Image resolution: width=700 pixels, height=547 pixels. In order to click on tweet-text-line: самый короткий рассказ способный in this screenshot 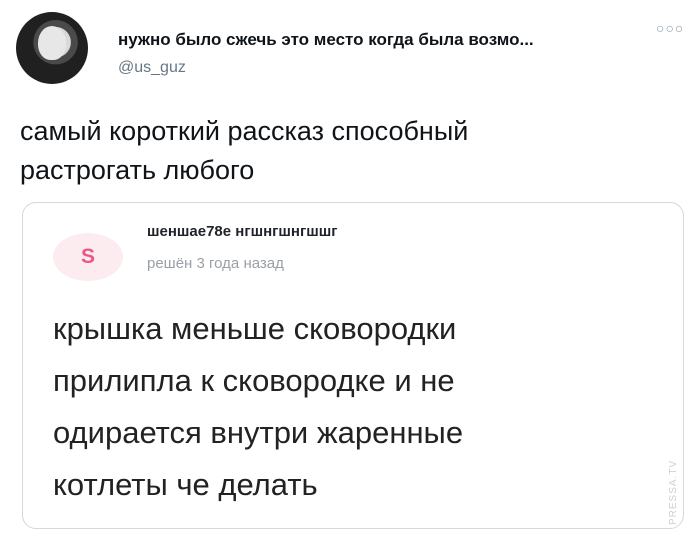, I will do `click(244, 131)`.